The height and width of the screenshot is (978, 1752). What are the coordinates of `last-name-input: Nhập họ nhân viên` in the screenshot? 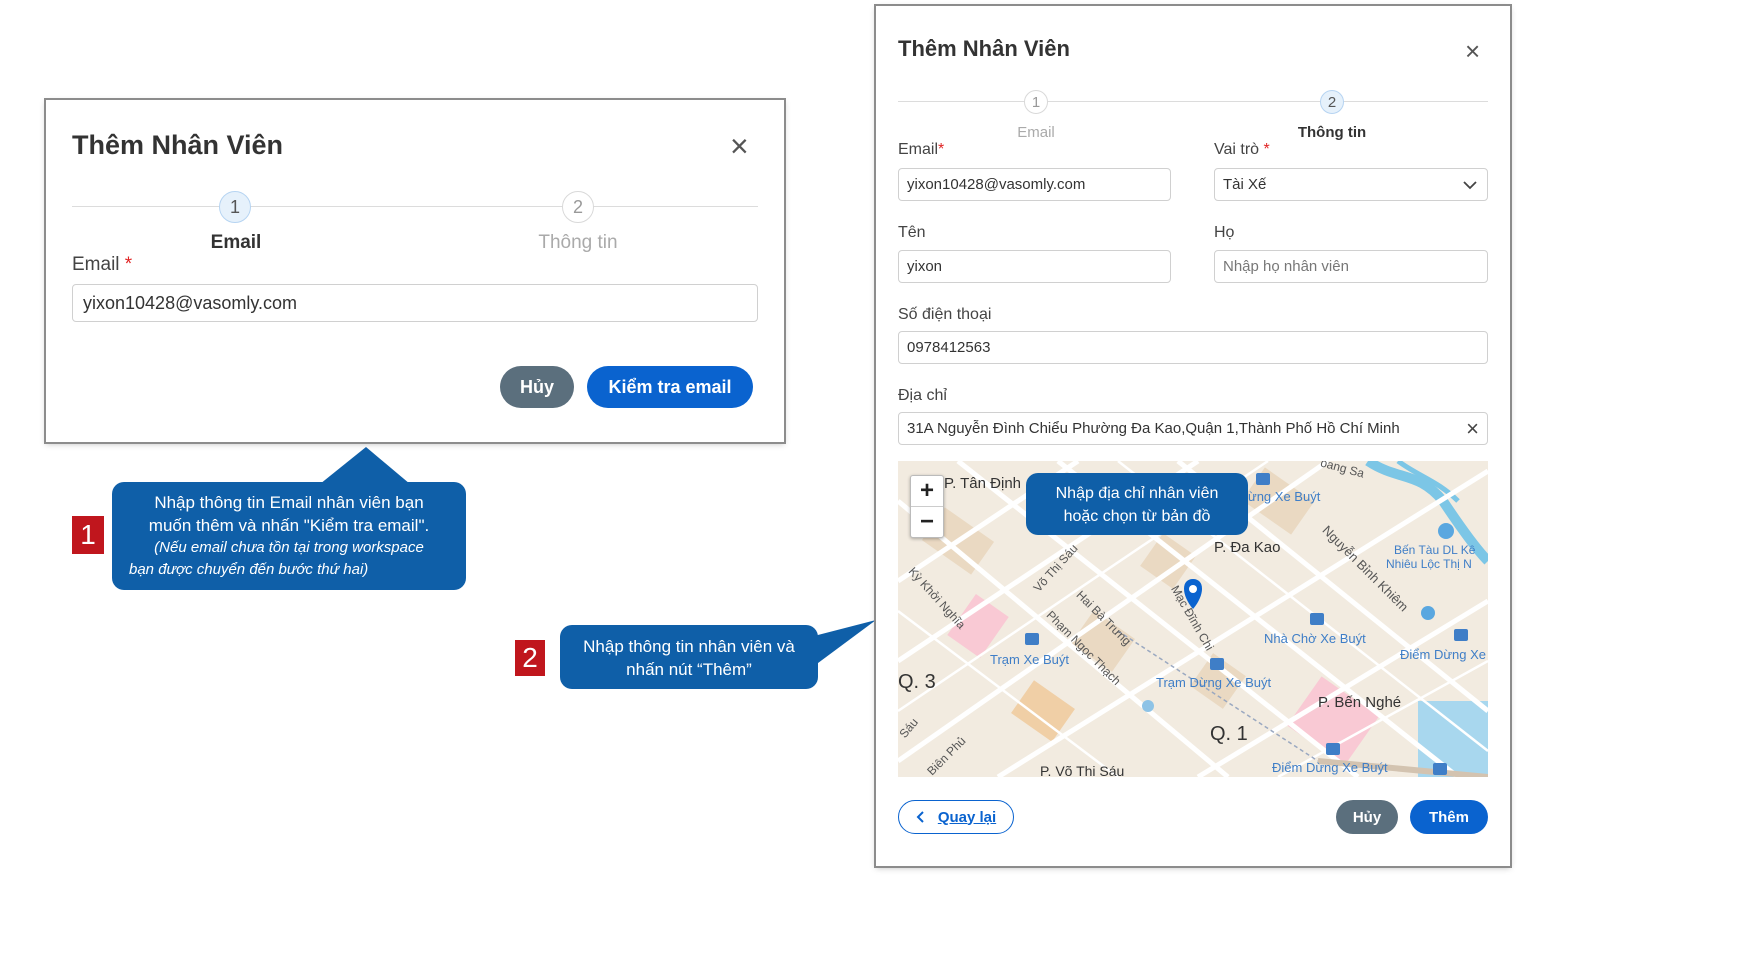 It's located at (1351, 266).